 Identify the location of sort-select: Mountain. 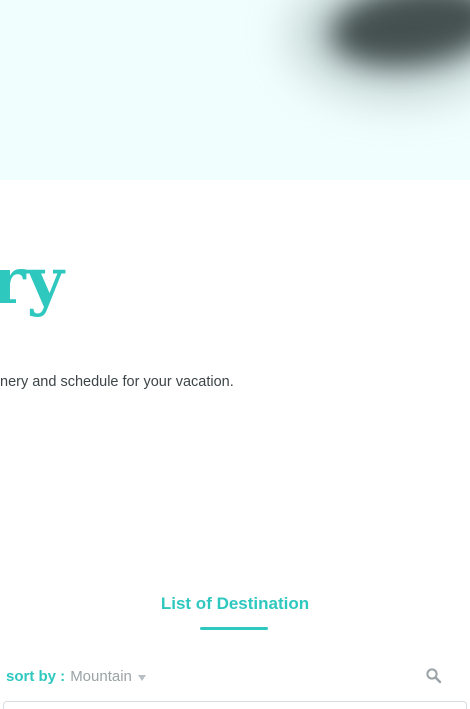
(108, 676).